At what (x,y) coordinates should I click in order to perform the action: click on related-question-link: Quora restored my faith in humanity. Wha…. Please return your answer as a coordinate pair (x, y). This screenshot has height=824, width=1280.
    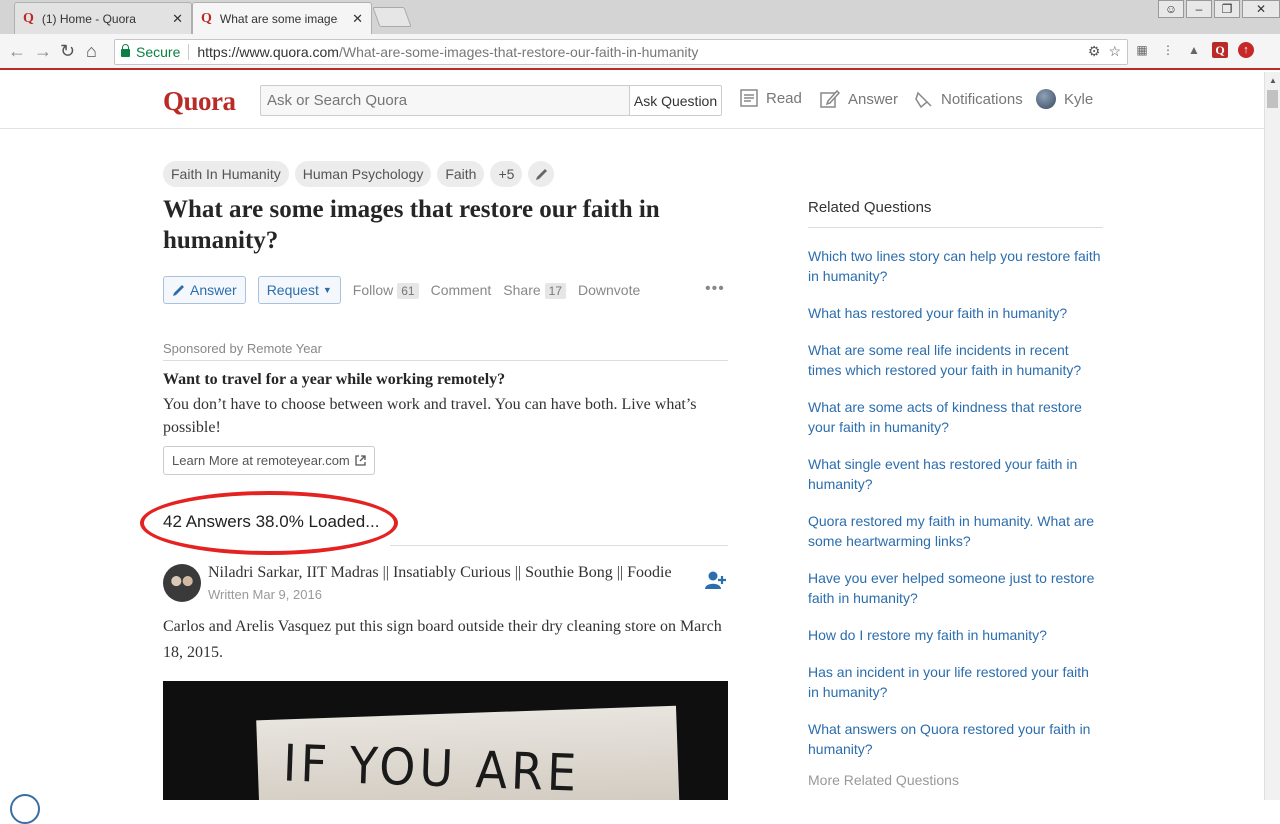
    Looking at the image, I should click on (955, 531).